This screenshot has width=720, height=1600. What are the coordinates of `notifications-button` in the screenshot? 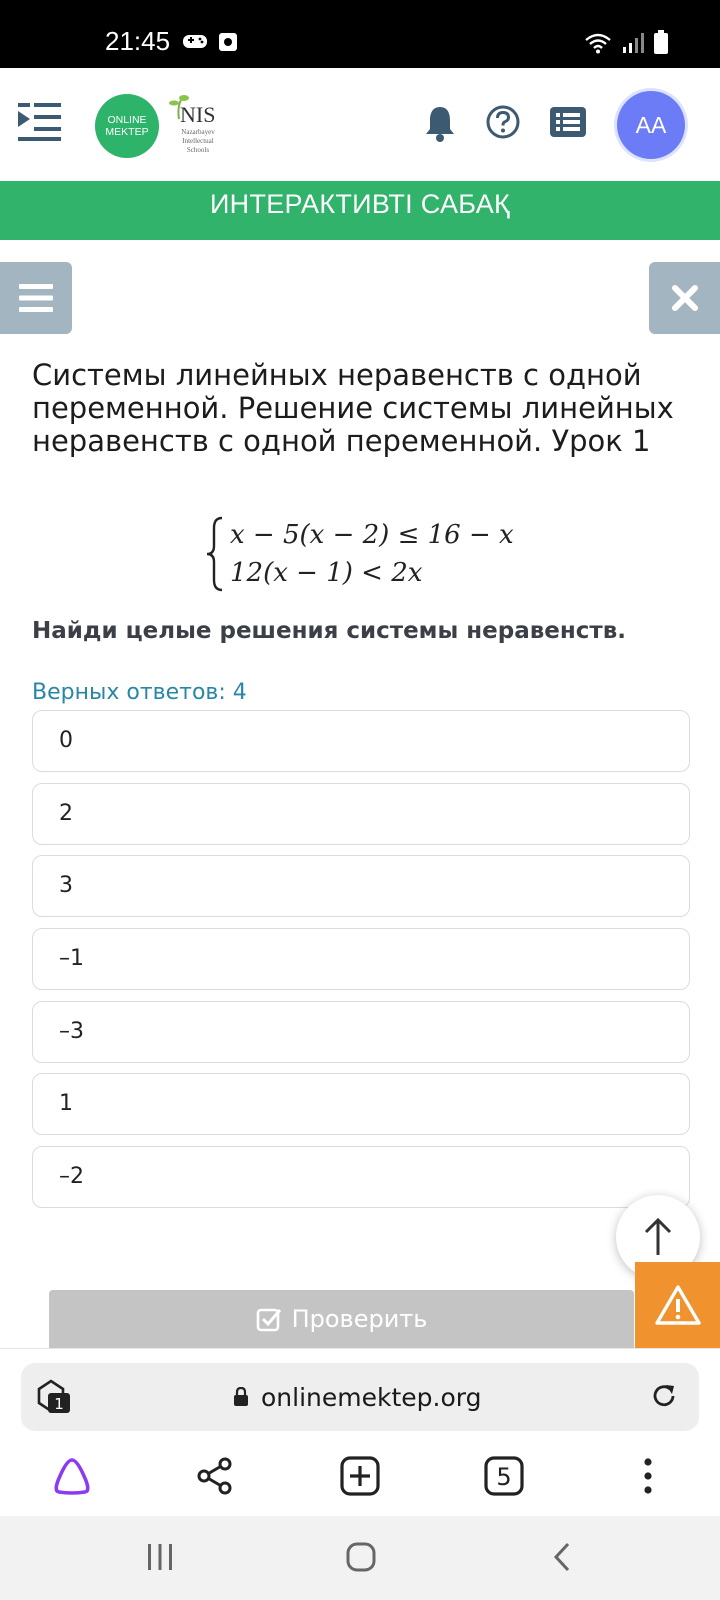 It's located at (440, 125).